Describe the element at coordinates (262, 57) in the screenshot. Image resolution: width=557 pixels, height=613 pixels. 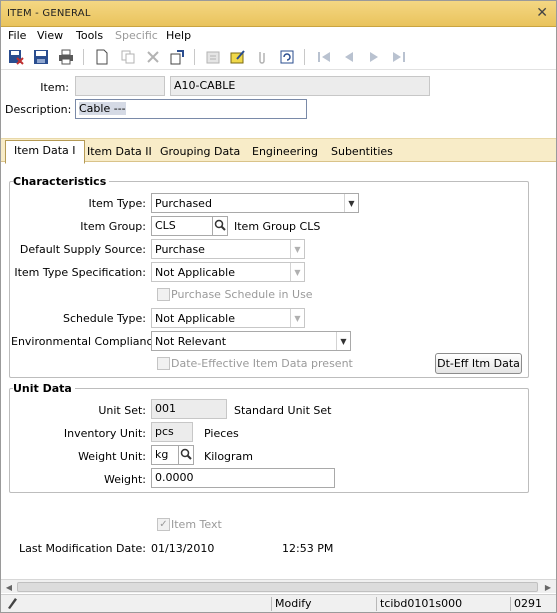
I see `attachment-icon` at that location.